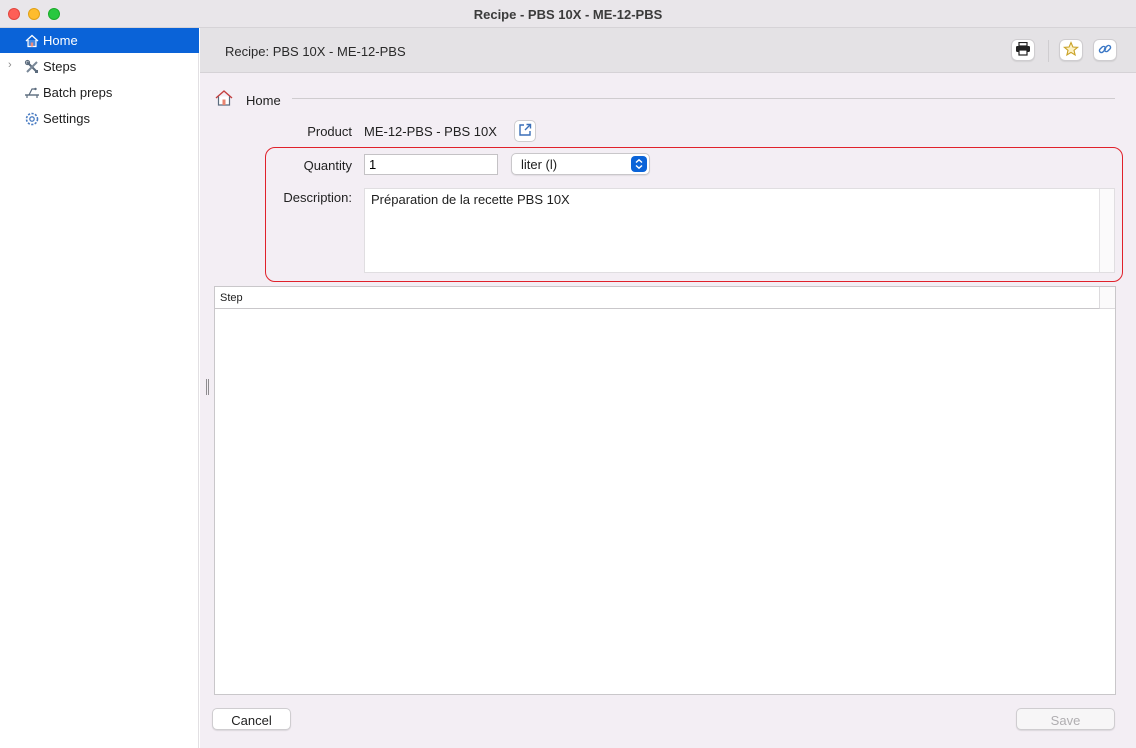 The width and height of the screenshot is (1136, 748). I want to click on breadcrumb-label: Home, so click(263, 100).